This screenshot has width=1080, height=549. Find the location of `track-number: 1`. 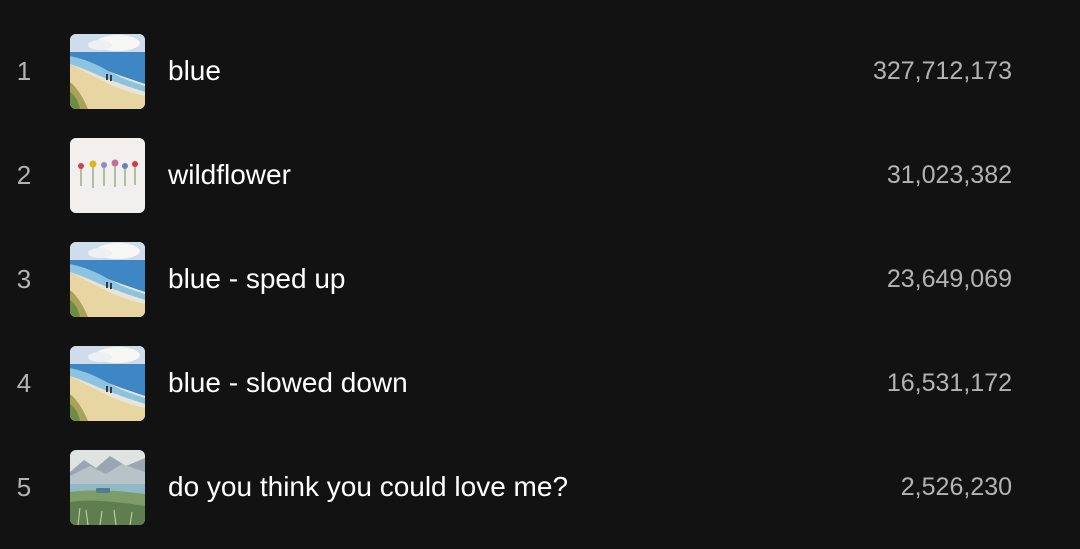

track-number: 1 is located at coordinates (24, 70).